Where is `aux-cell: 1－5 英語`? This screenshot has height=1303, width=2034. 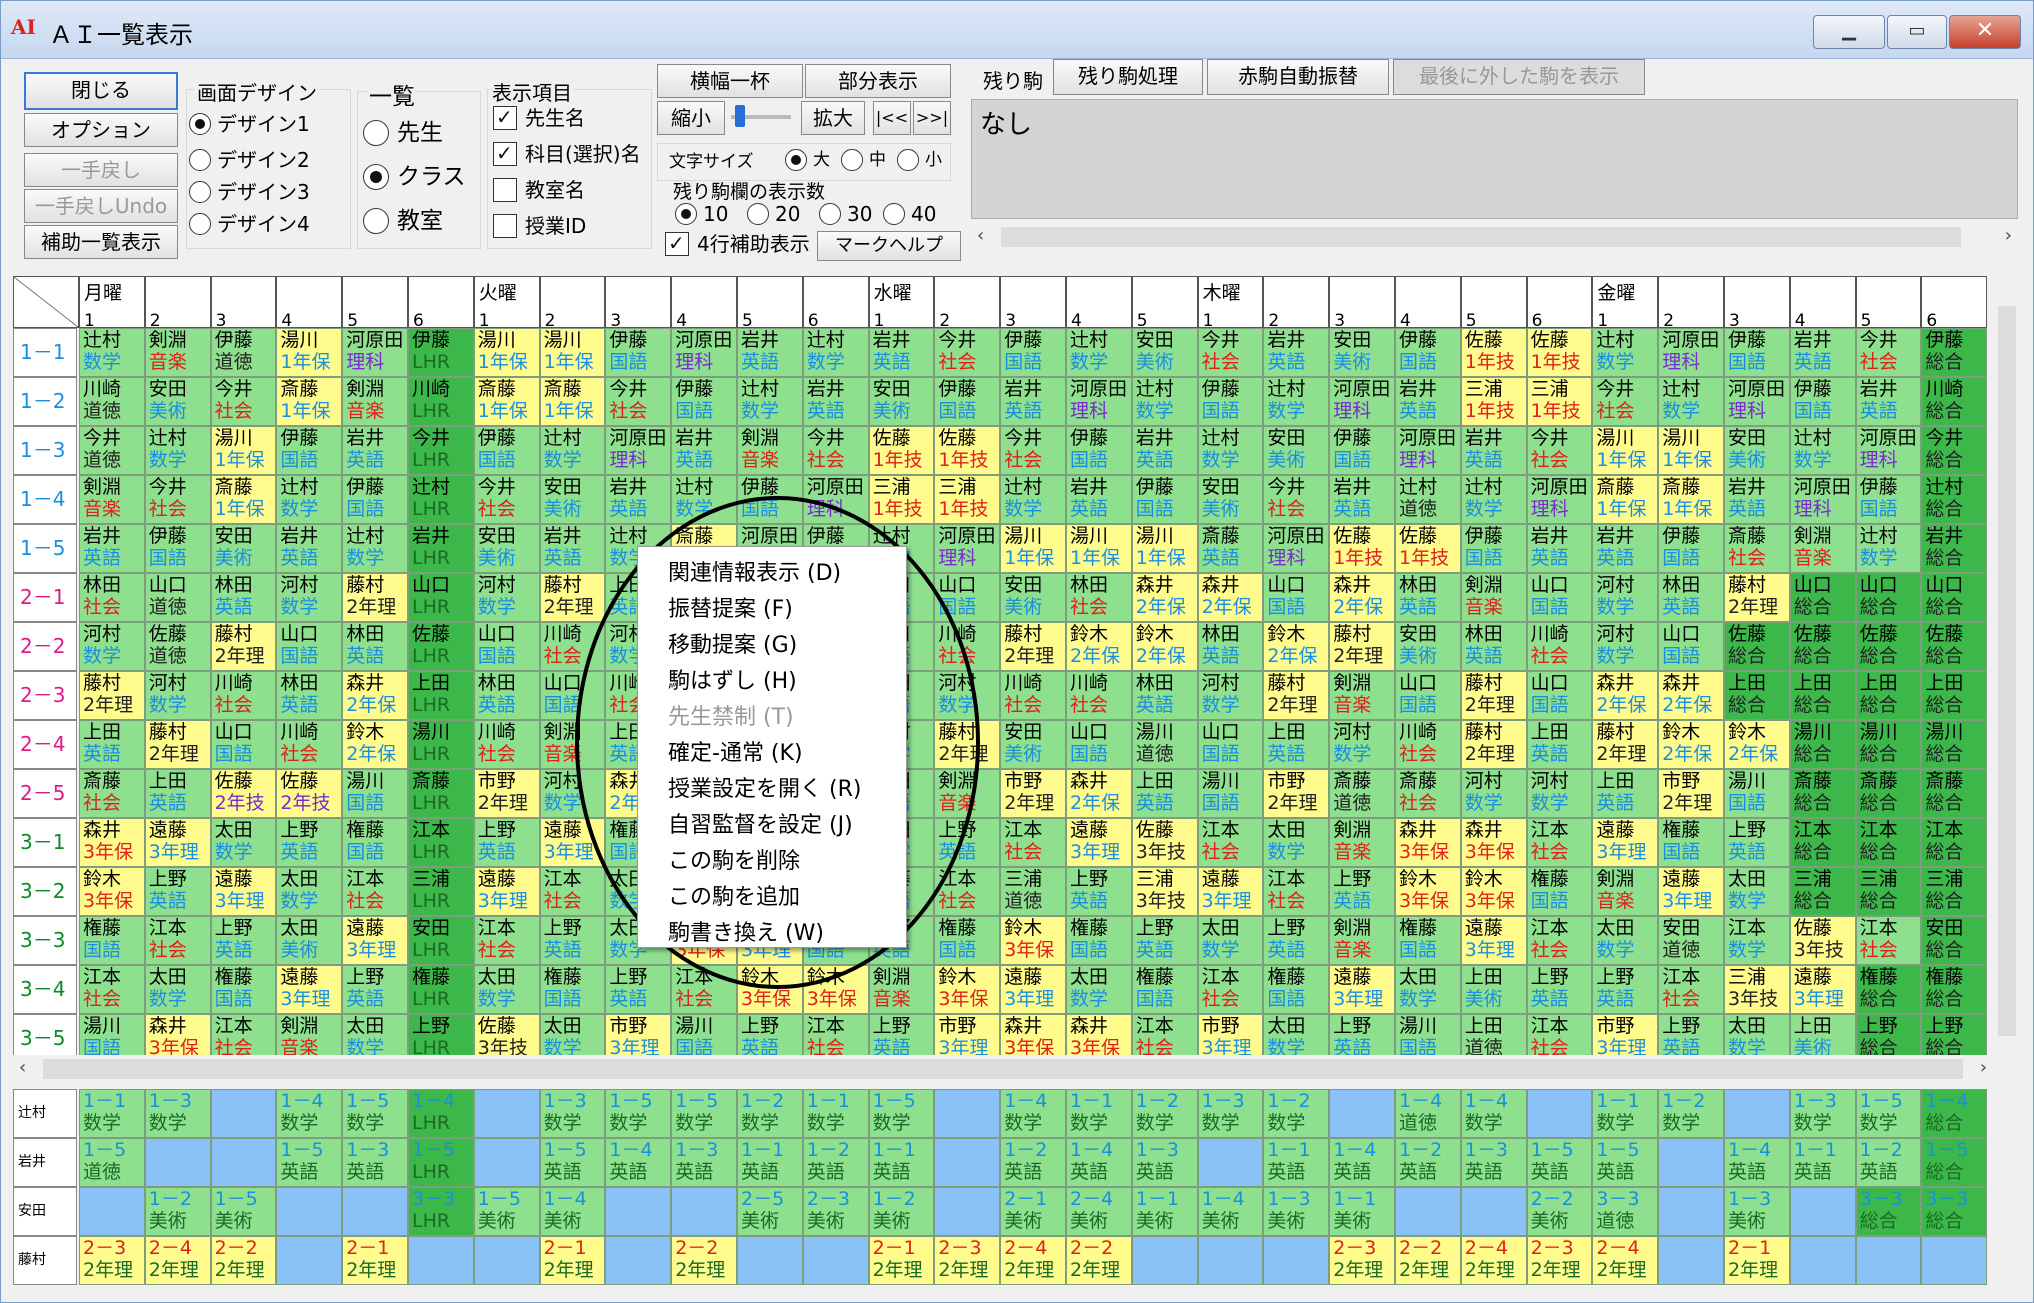 aux-cell: 1－5 英語 is located at coordinates (572, 1162).